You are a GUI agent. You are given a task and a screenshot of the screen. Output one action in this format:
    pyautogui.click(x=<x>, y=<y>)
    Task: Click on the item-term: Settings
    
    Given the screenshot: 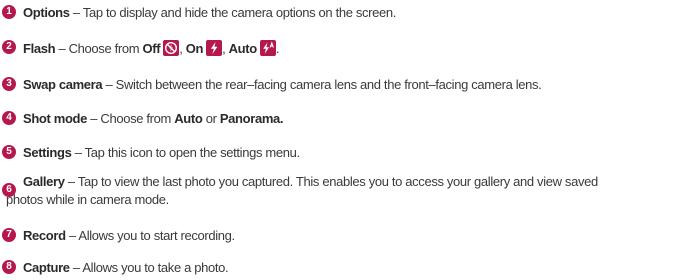 What is the action you would take?
    pyautogui.click(x=47, y=152)
    